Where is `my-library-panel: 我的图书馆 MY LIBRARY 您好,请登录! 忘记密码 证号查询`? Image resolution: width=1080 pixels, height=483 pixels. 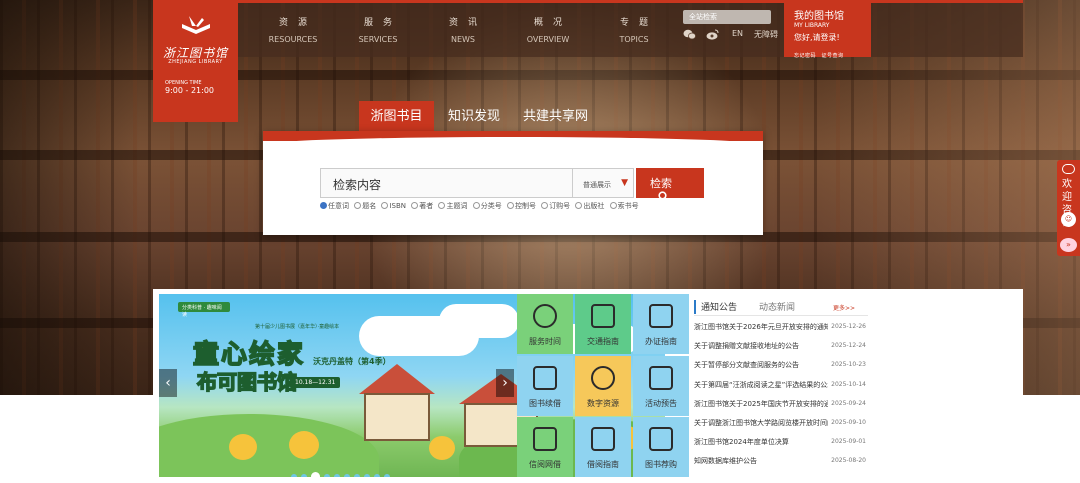
my-library-panel: 我的图书馆 MY LIBRARY 您好,请登录! 忘记密码 证号查询 is located at coordinates (827, 29).